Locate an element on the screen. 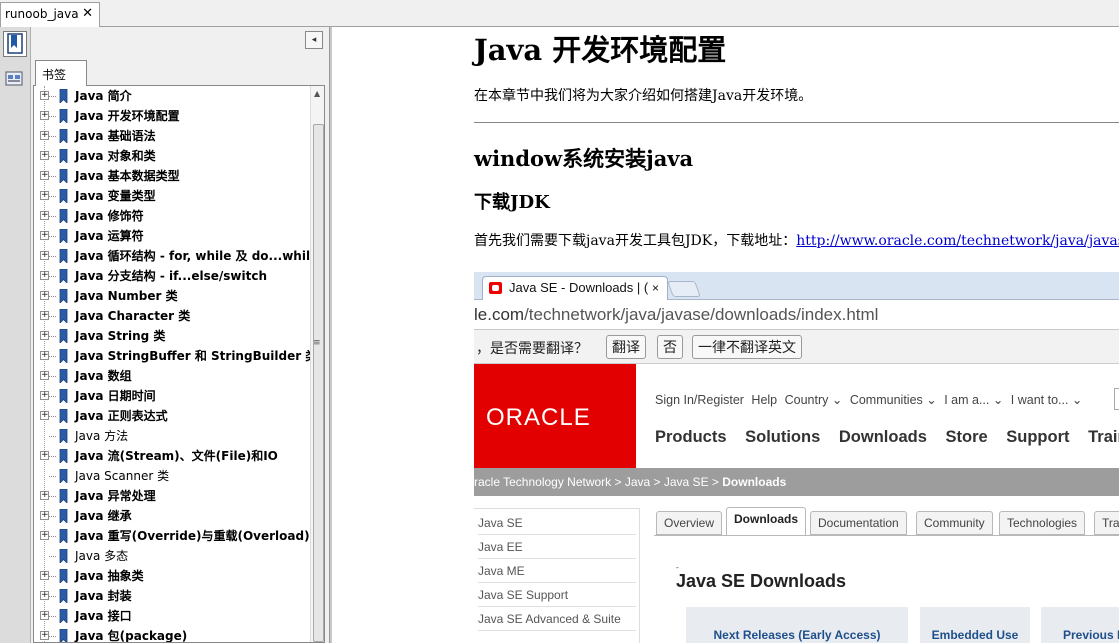  bookmark-item: + Java Number 类 is located at coordinates (172, 296).